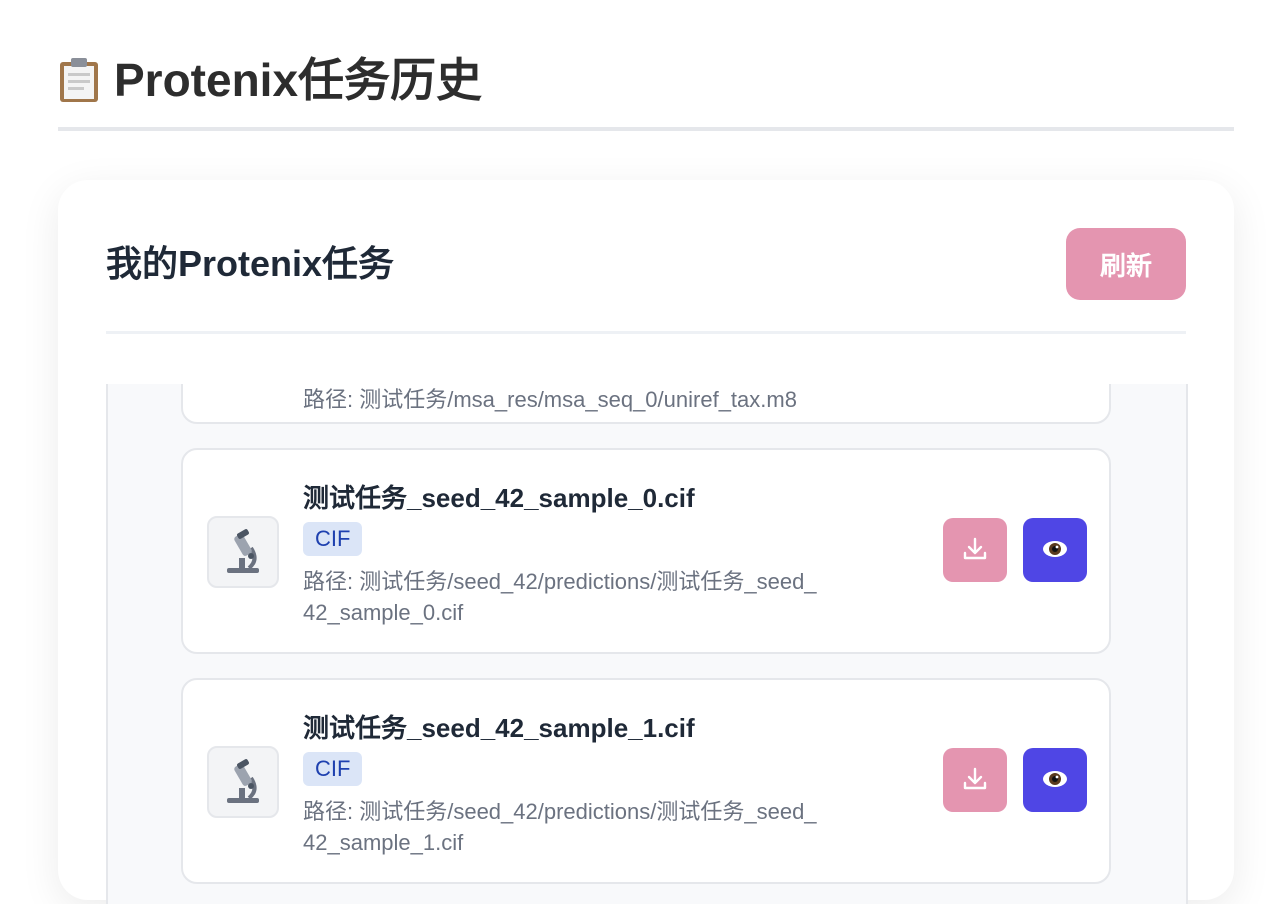 This screenshot has height=904, width=1282. I want to click on card-title: 我的Protenix任务, so click(250, 263).